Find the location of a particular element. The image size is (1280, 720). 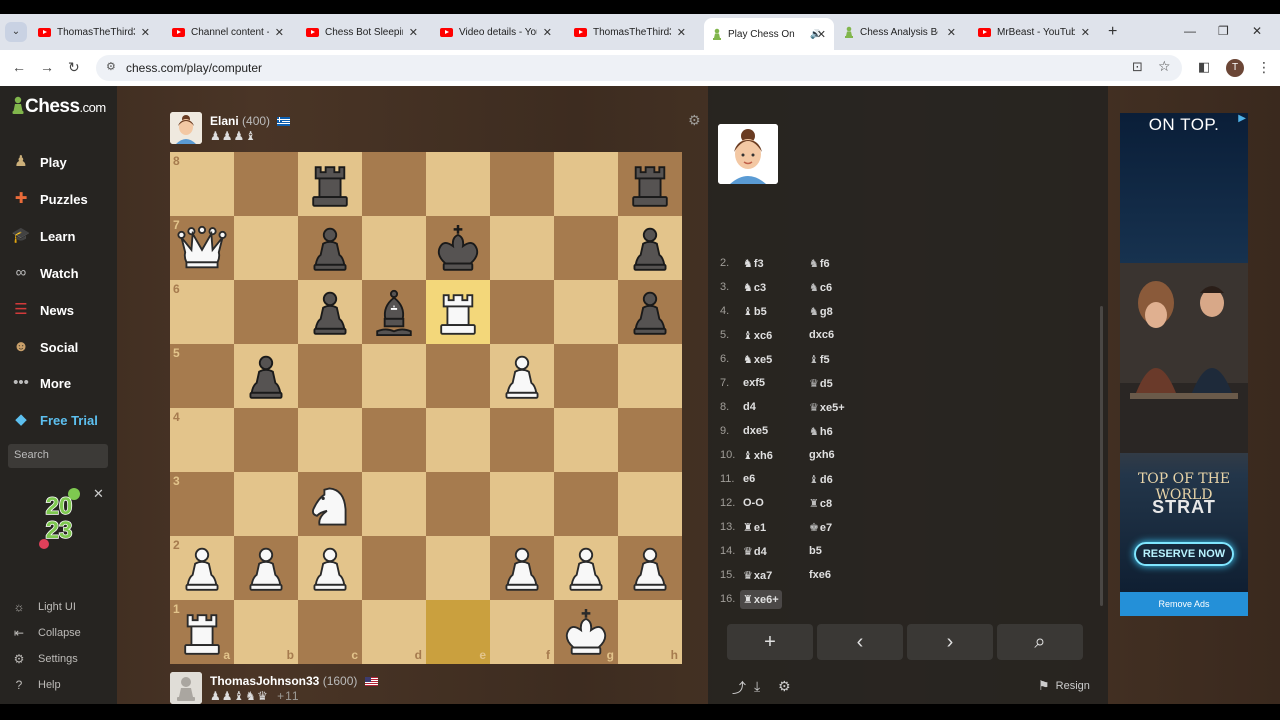

square-g1: g is located at coordinates (586, 632).